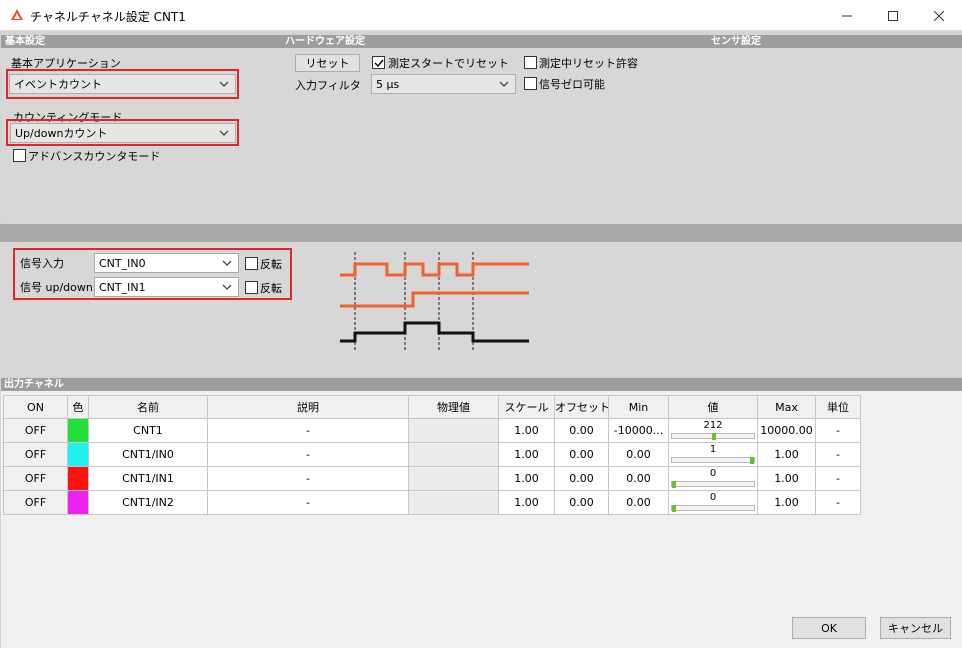 The image size is (962, 648). What do you see at coordinates (251, 263) in the screenshot?
I see `signal-input-invert-checkbox` at bounding box center [251, 263].